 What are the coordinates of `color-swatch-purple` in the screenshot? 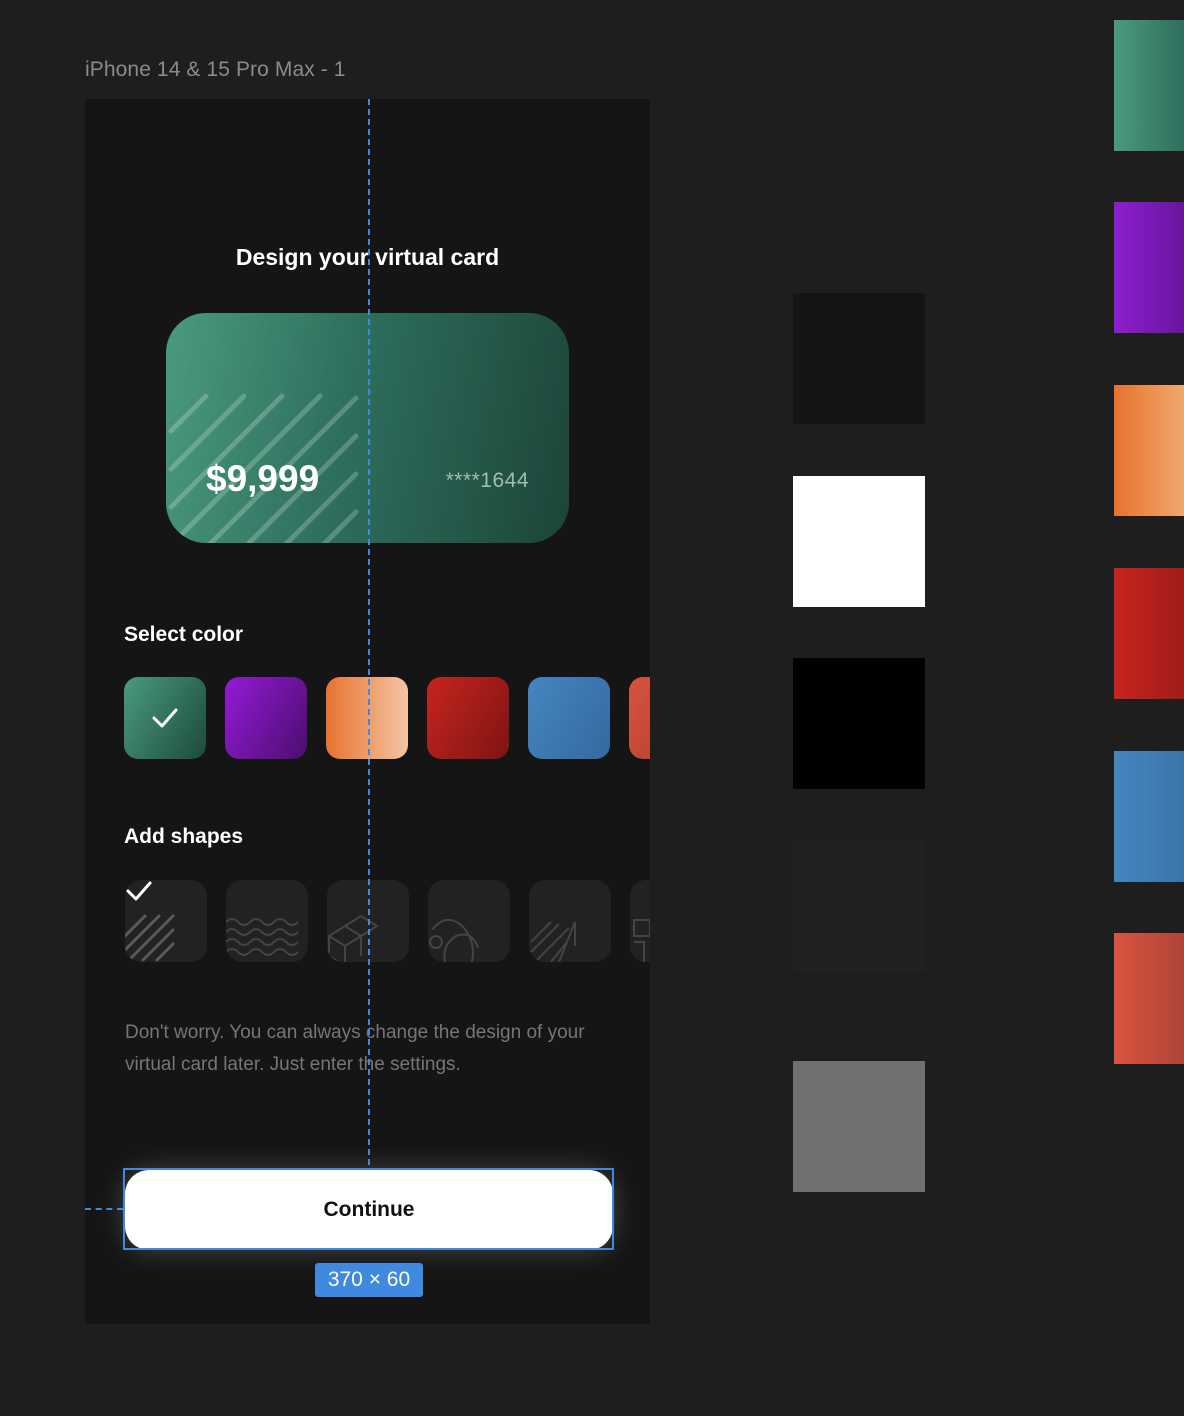 It's located at (266, 718).